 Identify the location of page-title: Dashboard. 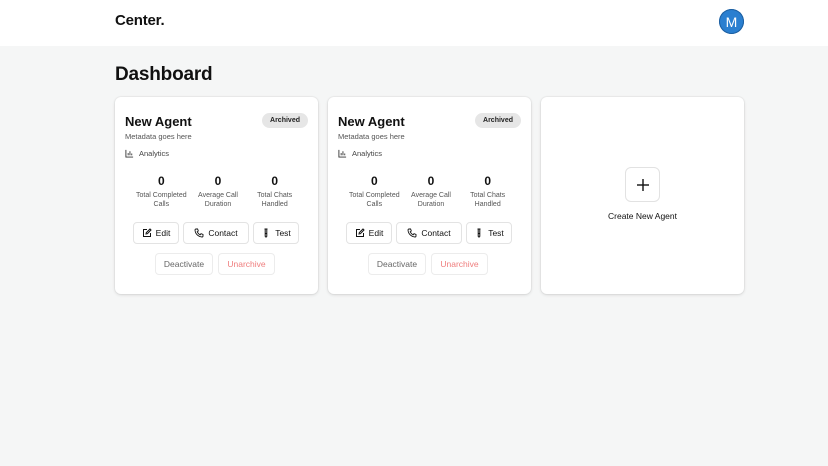
(164, 74).